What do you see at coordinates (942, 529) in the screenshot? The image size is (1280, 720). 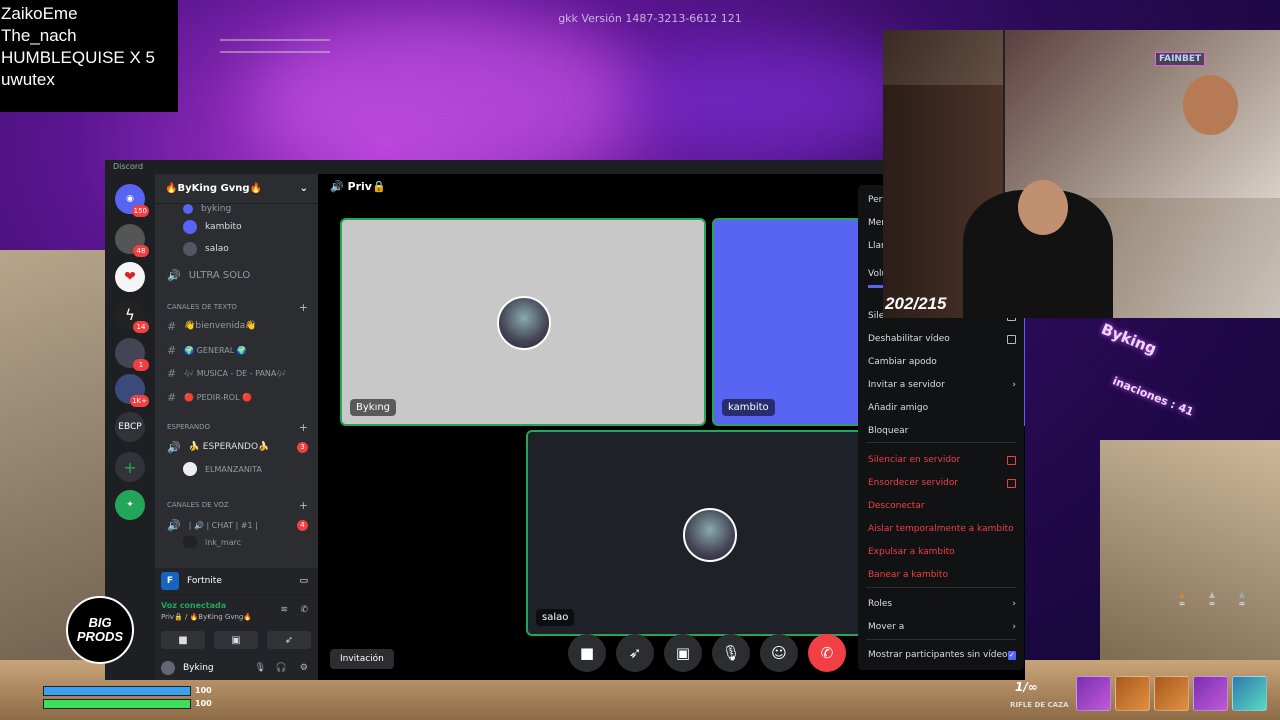 I see `menu-item-timeout: Aislar temporalmente a kambito` at bounding box center [942, 529].